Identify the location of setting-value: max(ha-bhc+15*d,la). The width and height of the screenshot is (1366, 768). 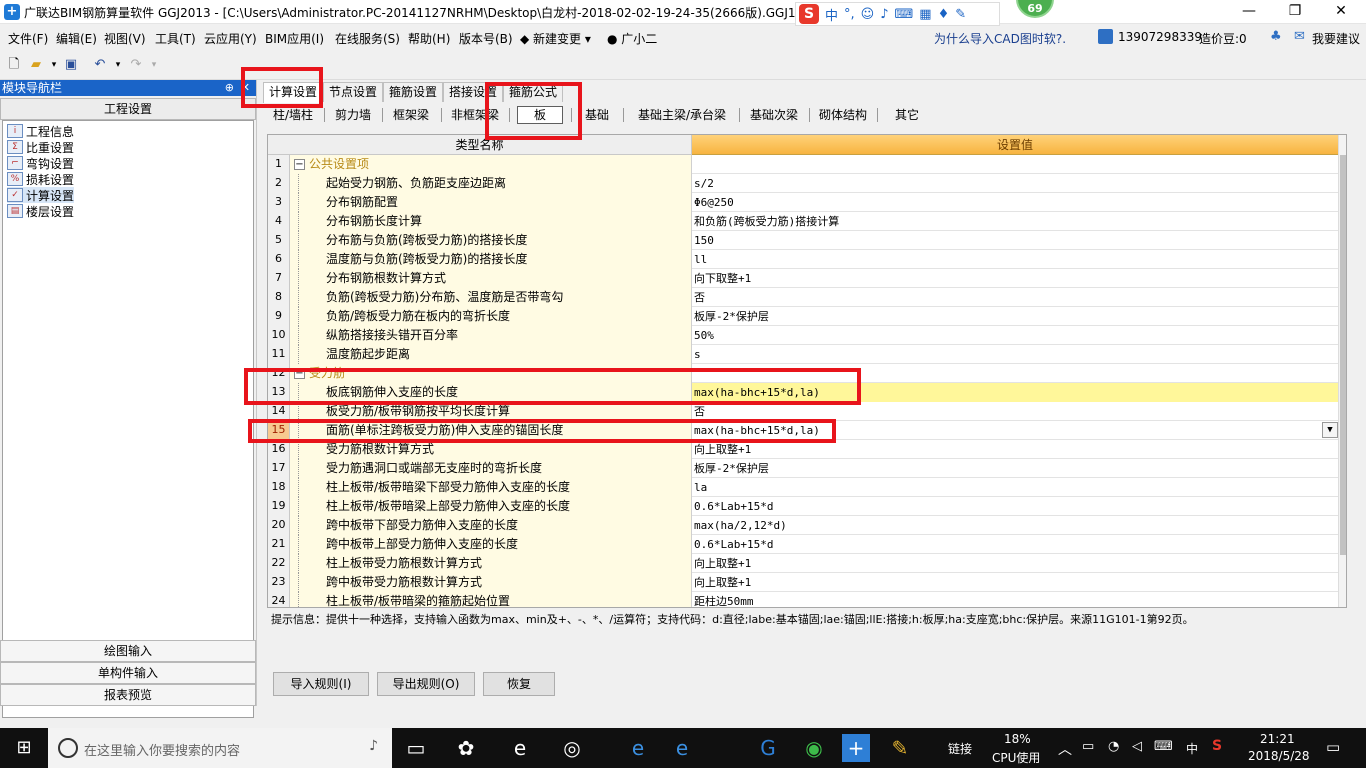
(757, 430).